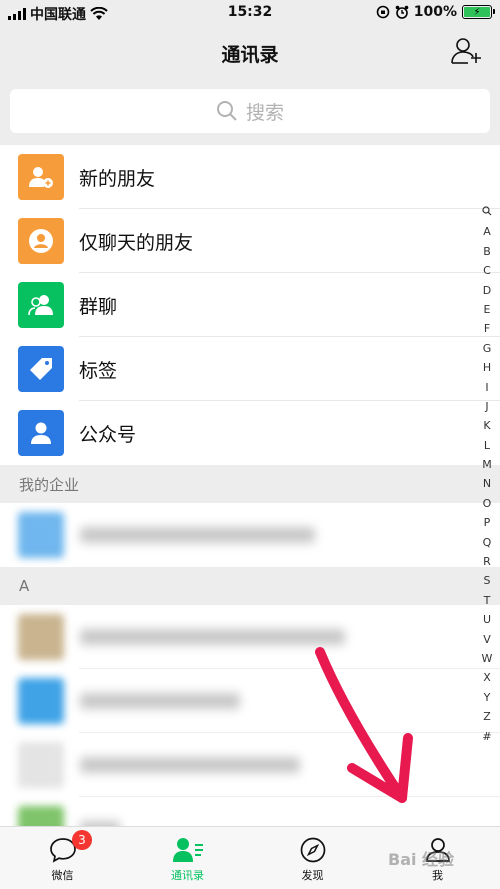  Describe the element at coordinates (62, 858) in the screenshot. I see `tab-chats: 微信 3` at that location.